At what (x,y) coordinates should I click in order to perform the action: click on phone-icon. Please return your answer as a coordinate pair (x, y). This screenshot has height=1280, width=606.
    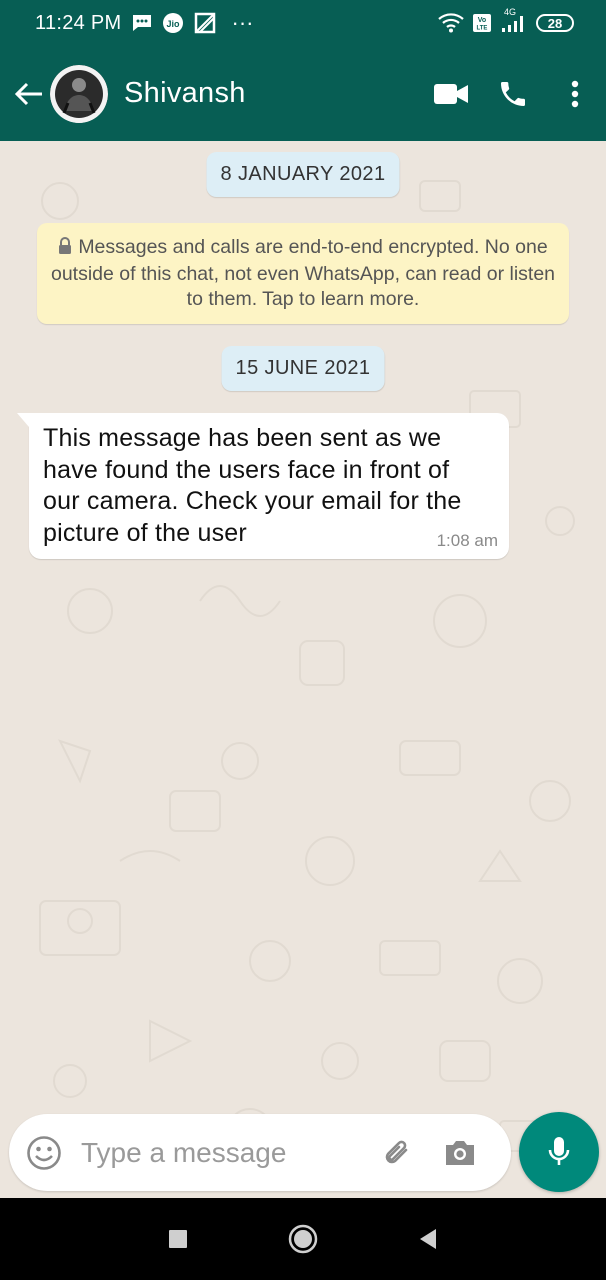
    Looking at the image, I should click on (513, 94).